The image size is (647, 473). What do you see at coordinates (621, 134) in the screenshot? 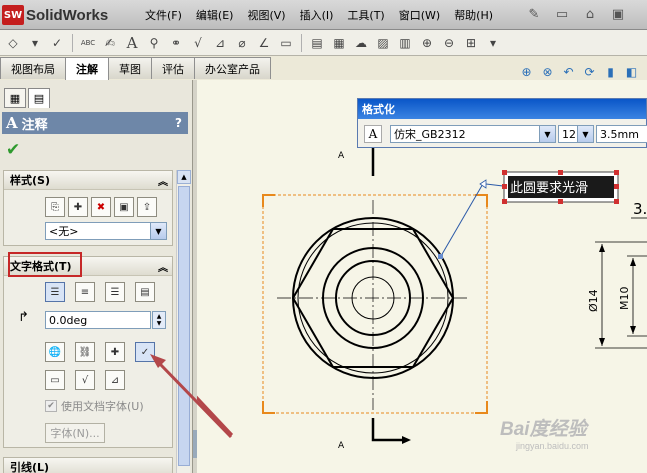
I see `text-height-input: 3.5mm` at bounding box center [621, 134].